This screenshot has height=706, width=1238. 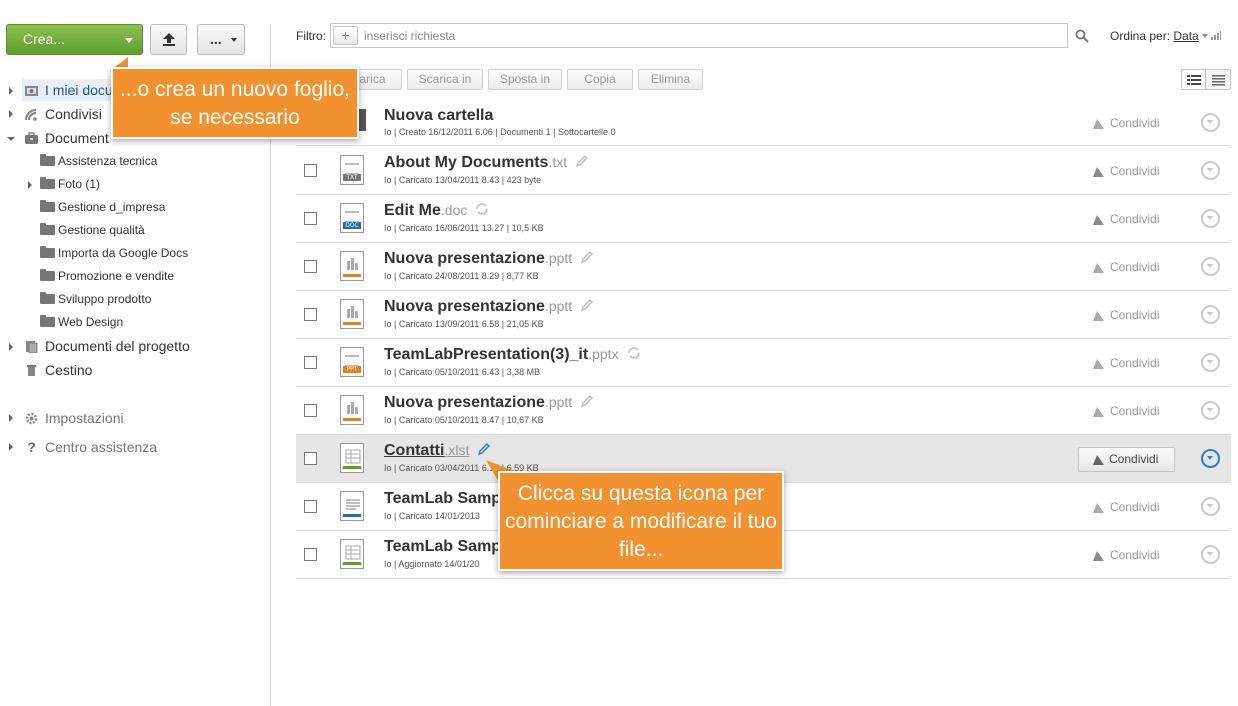 I want to click on sort-order-icon, so click(x=1215, y=35).